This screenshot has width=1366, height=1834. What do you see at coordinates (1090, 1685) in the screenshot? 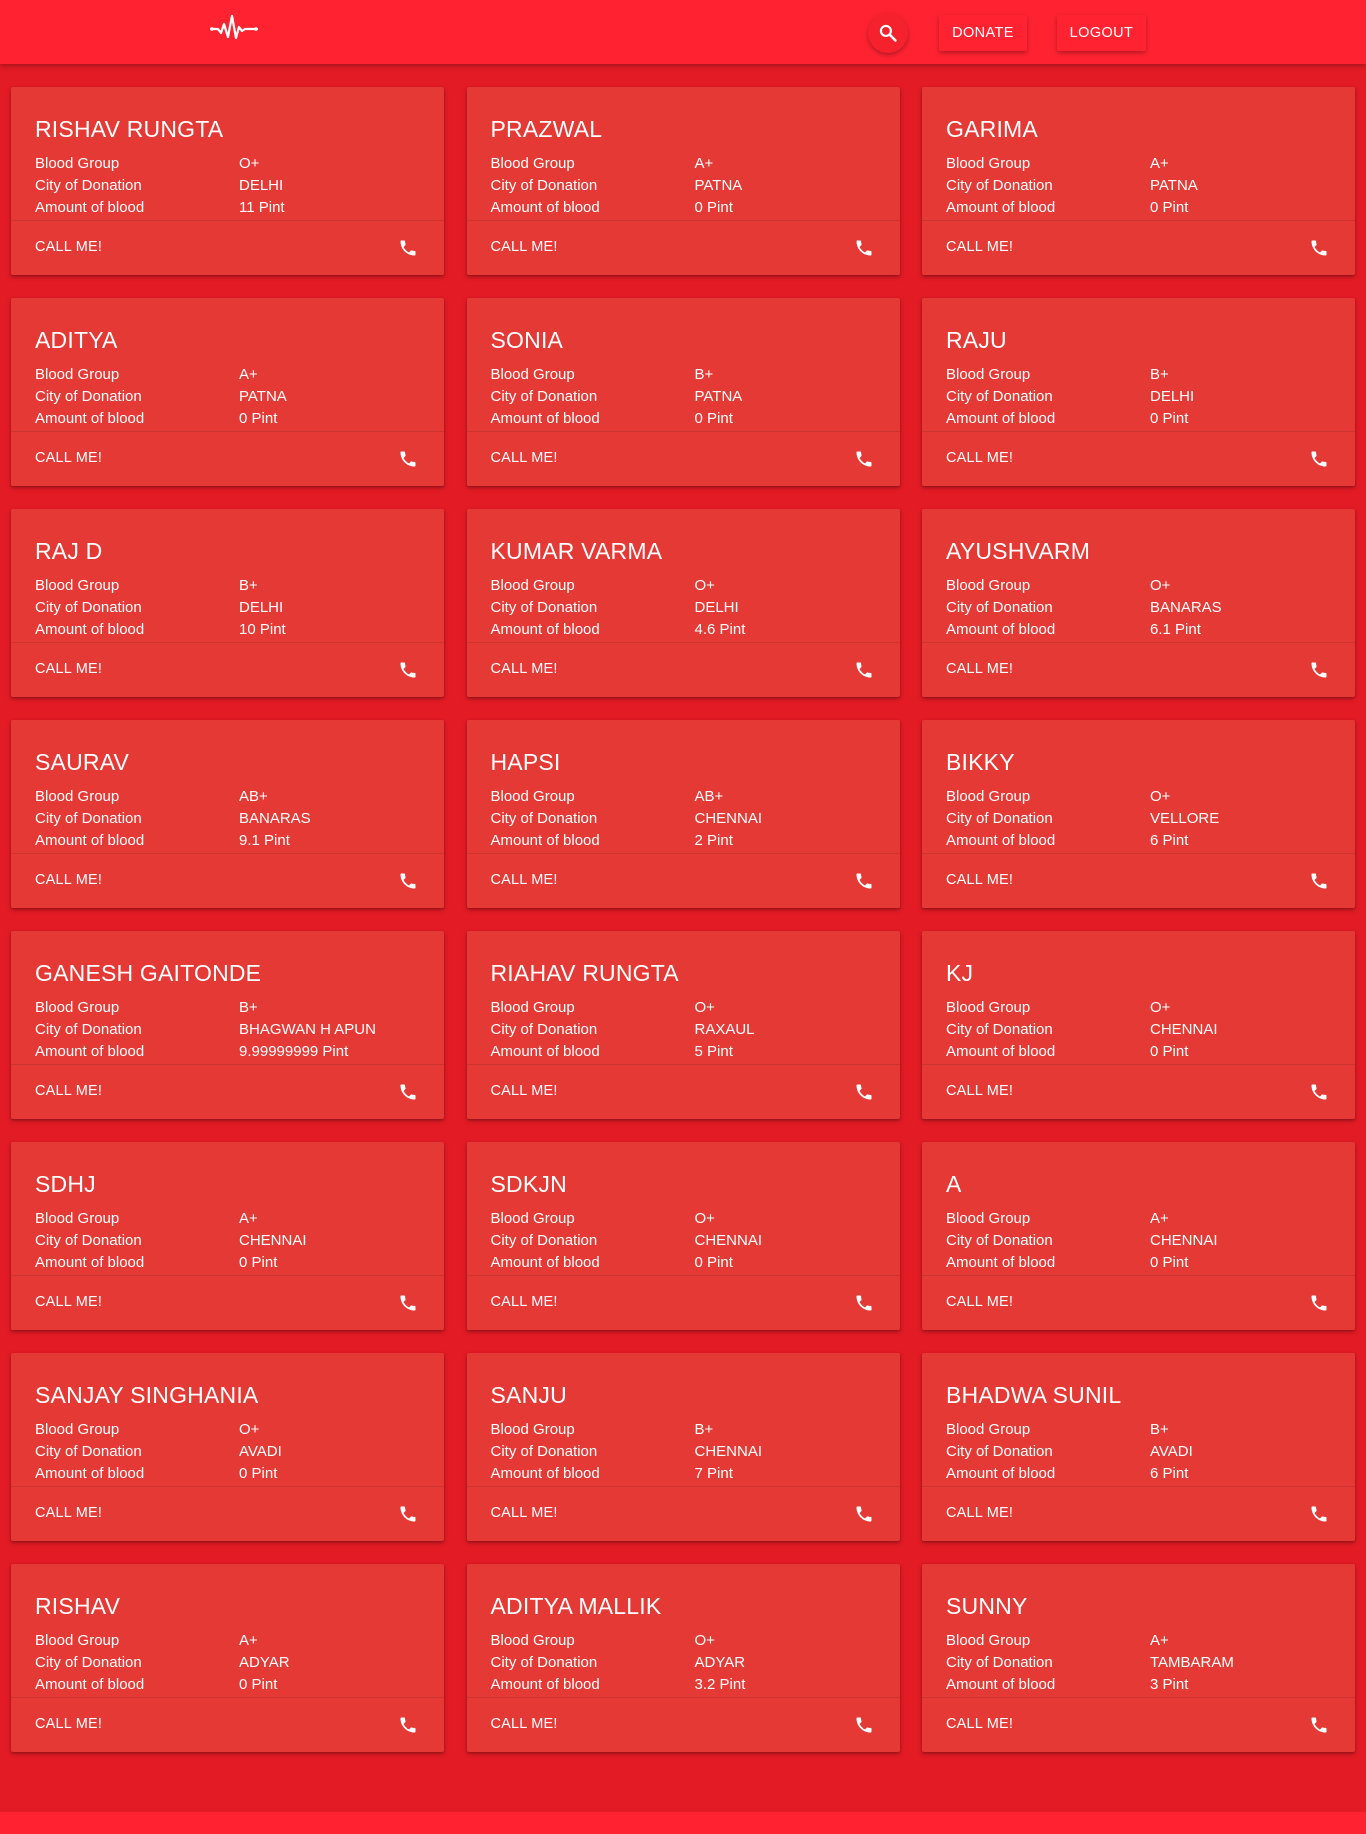
I see `amount-row: Amount of blood 3 Pint` at bounding box center [1090, 1685].